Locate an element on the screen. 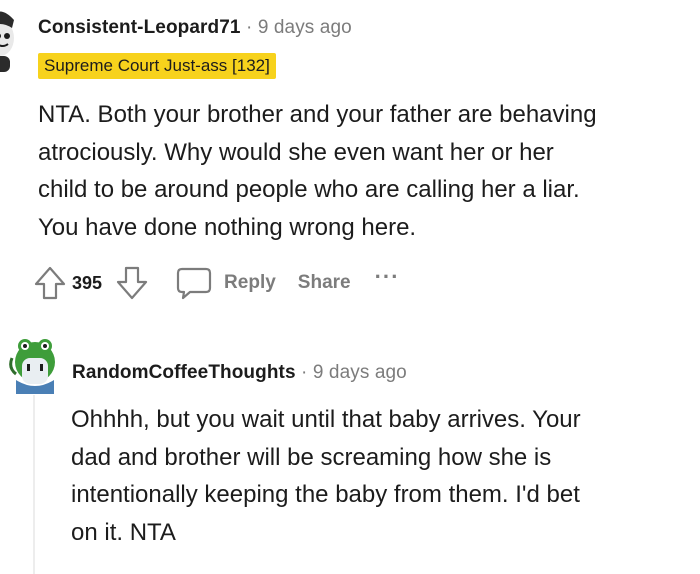  comment1-line: You have done nothing wrong here. is located at coordinates (227, 227).